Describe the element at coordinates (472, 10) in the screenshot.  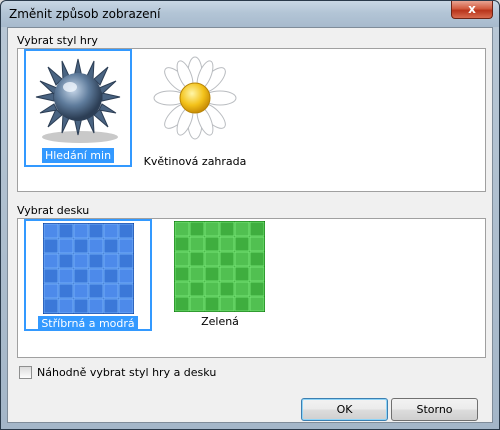
I see `close-button: x` at that location.